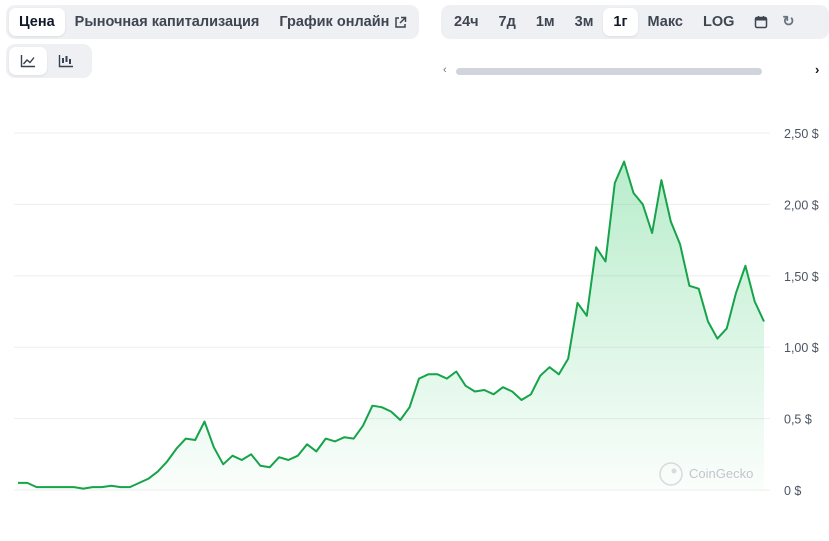  Describe the element at coordinates (801, 134) in the screenshot. I see `y-tick-label: 2,50 $` at that location.